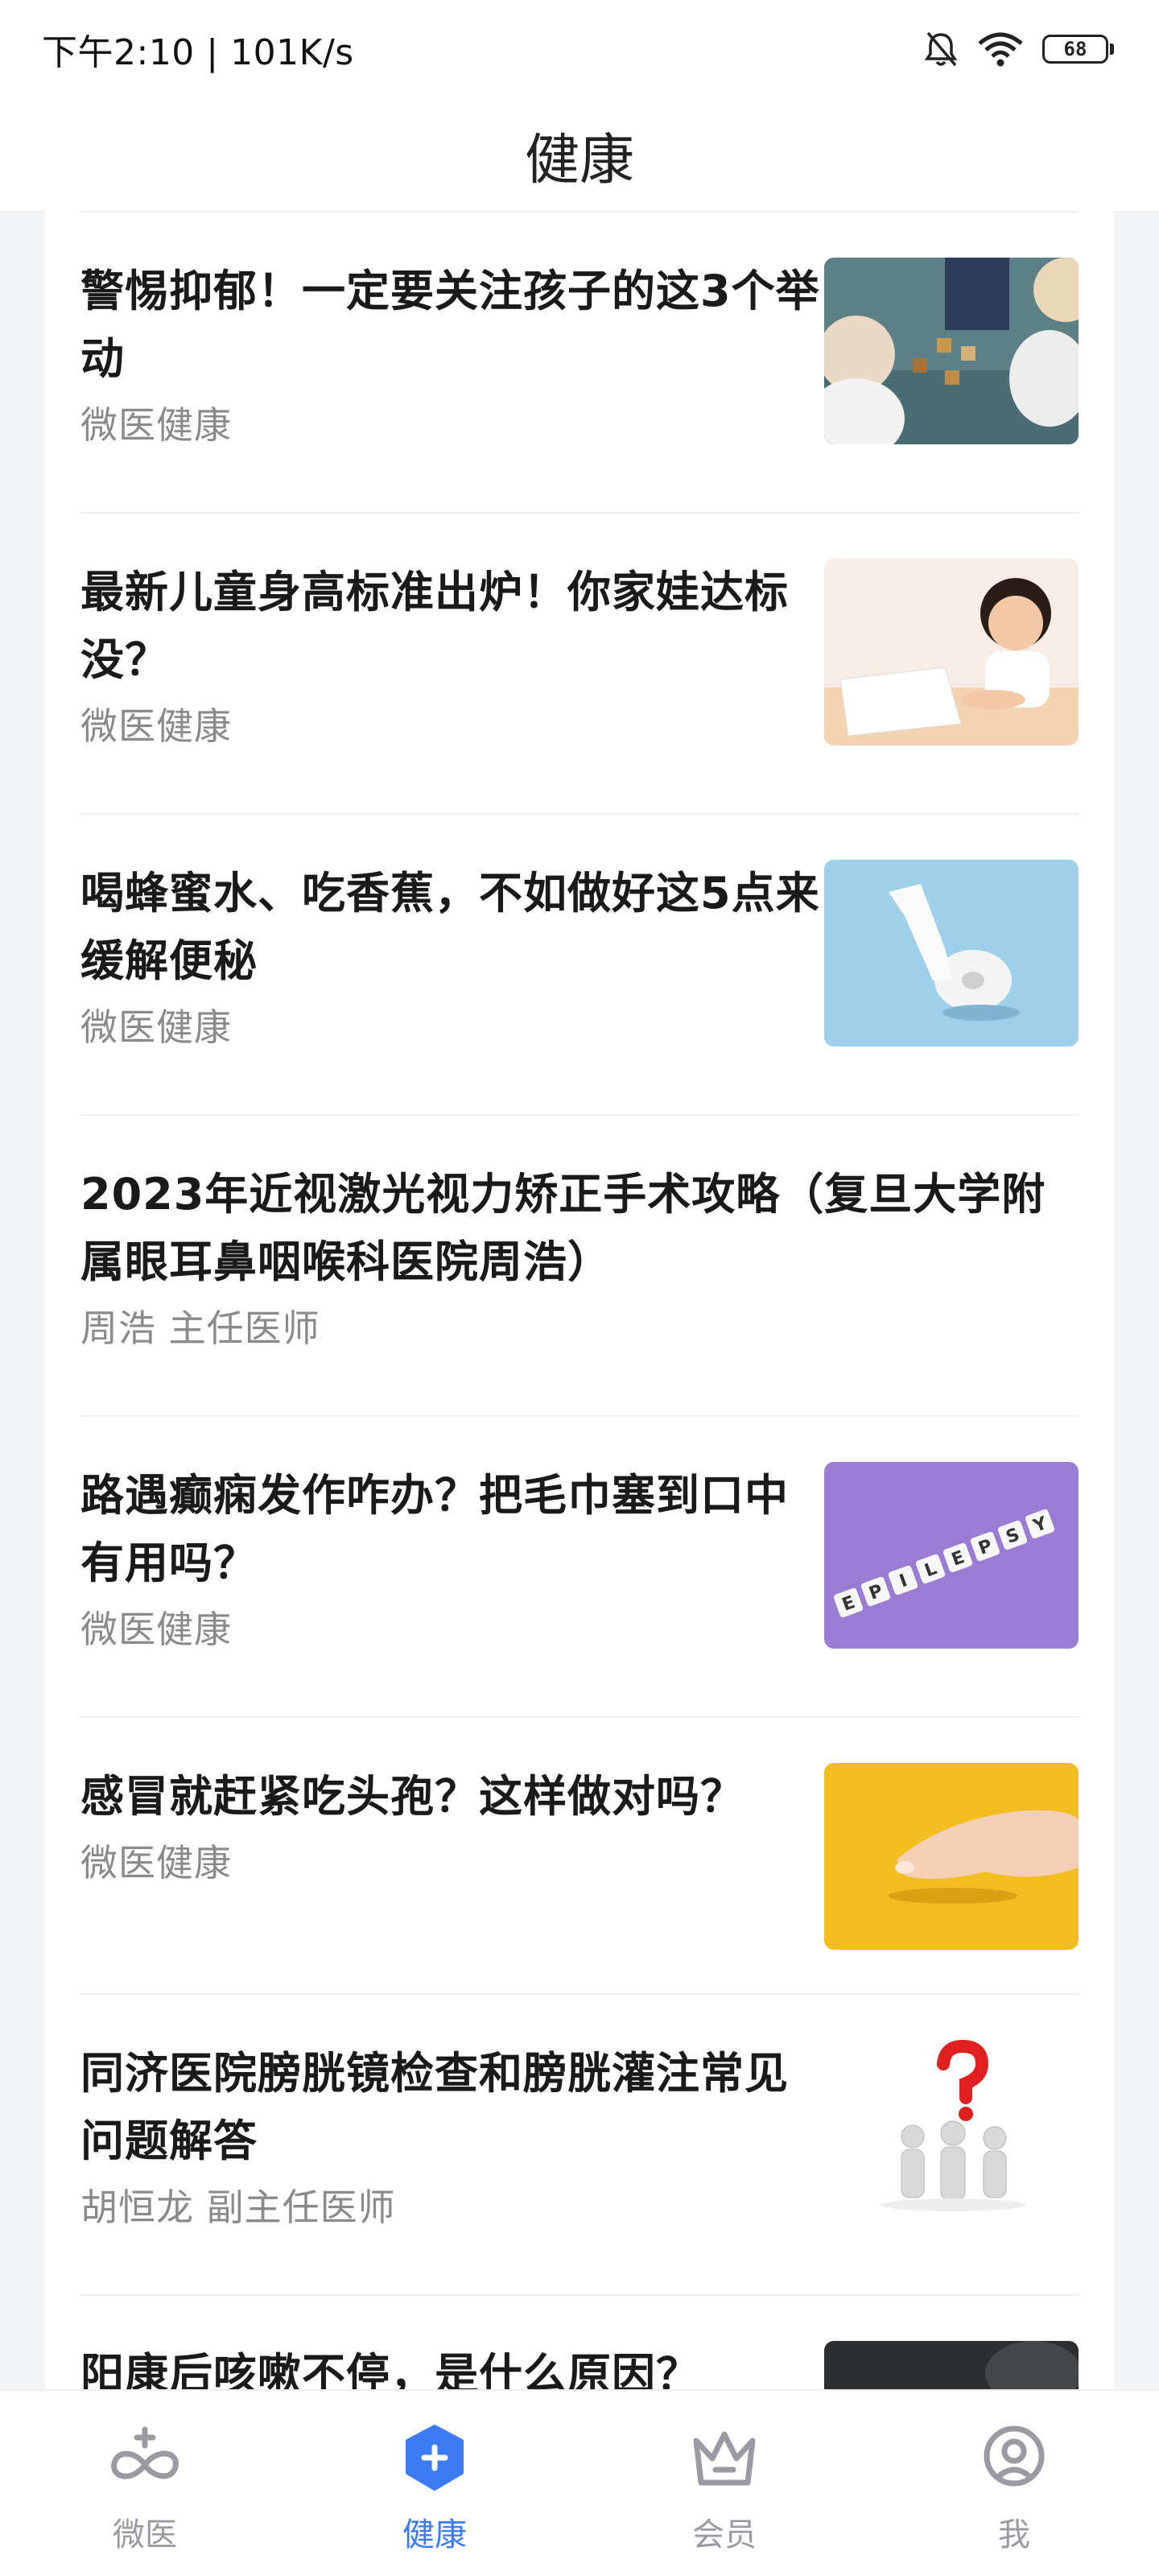  I want to click on article-item: 阳康后咳嗽不停，是什么原因？, so click(579, 2341).